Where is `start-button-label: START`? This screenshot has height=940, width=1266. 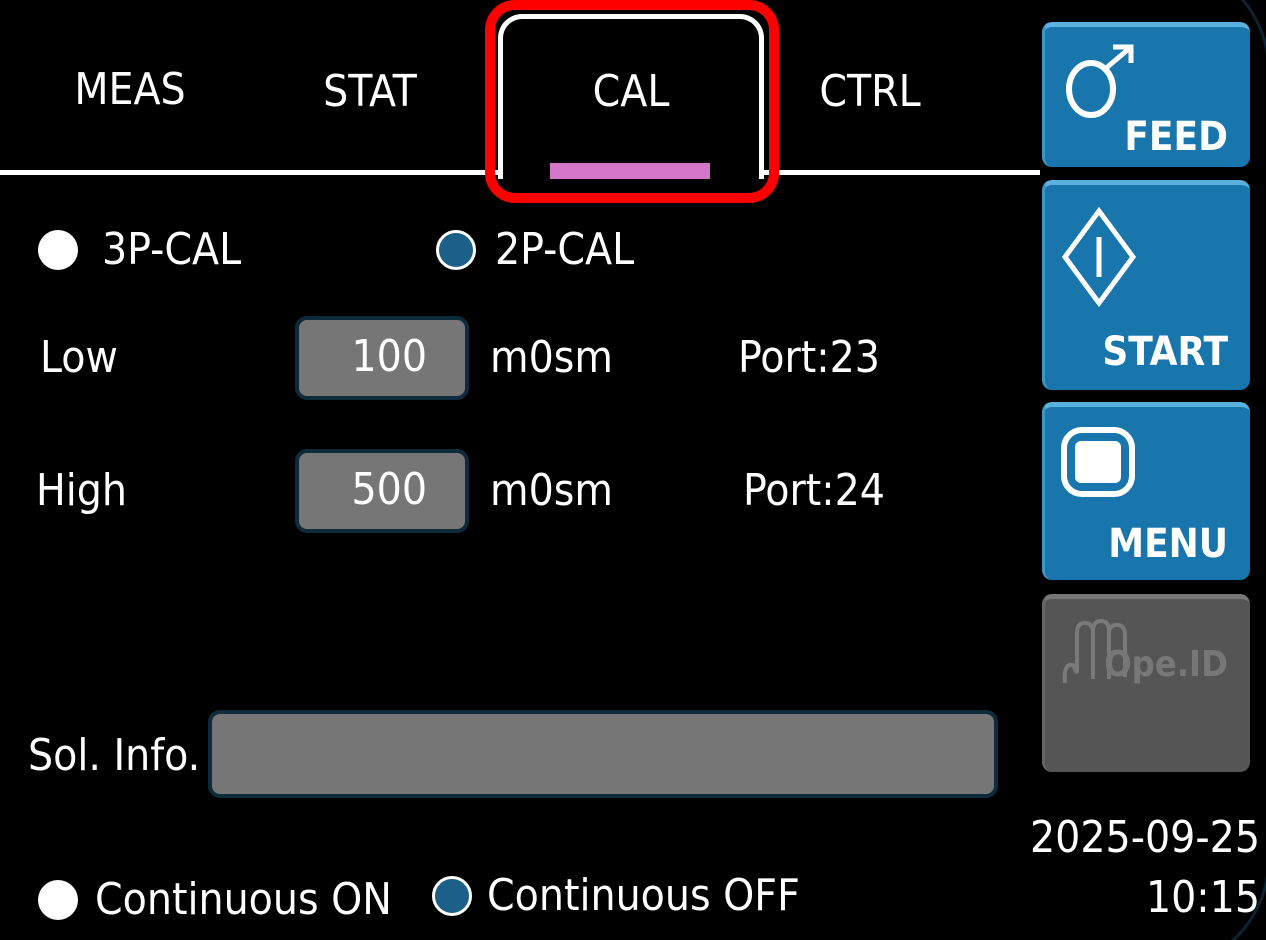
start-button-label: START is located at coordinates (1165, 352).